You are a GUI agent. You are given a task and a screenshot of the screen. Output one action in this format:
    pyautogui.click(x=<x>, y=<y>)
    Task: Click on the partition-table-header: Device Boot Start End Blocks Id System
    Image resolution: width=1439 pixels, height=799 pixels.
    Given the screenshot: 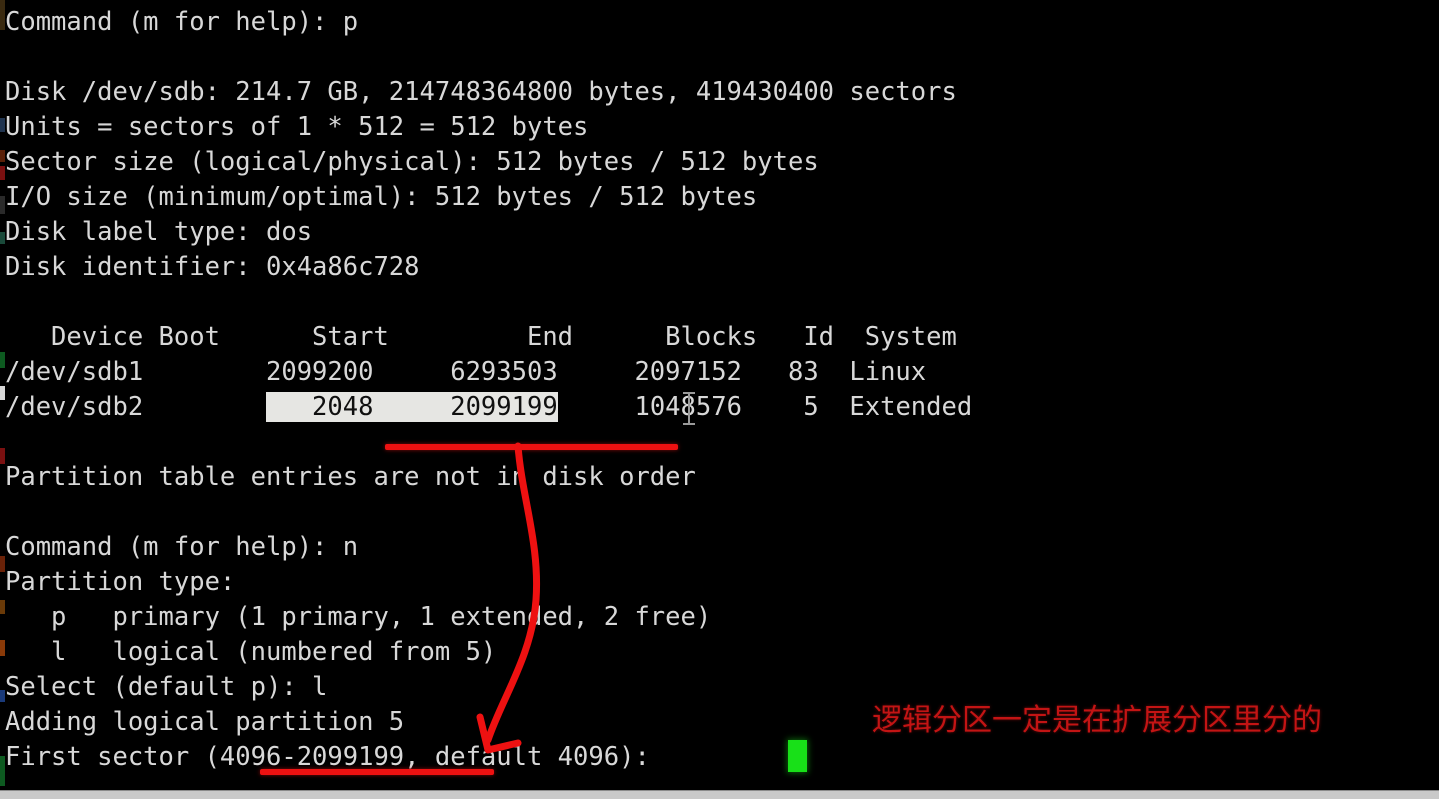 What is the action you would take?
    pyautogui.click(x=481, y=337)
    